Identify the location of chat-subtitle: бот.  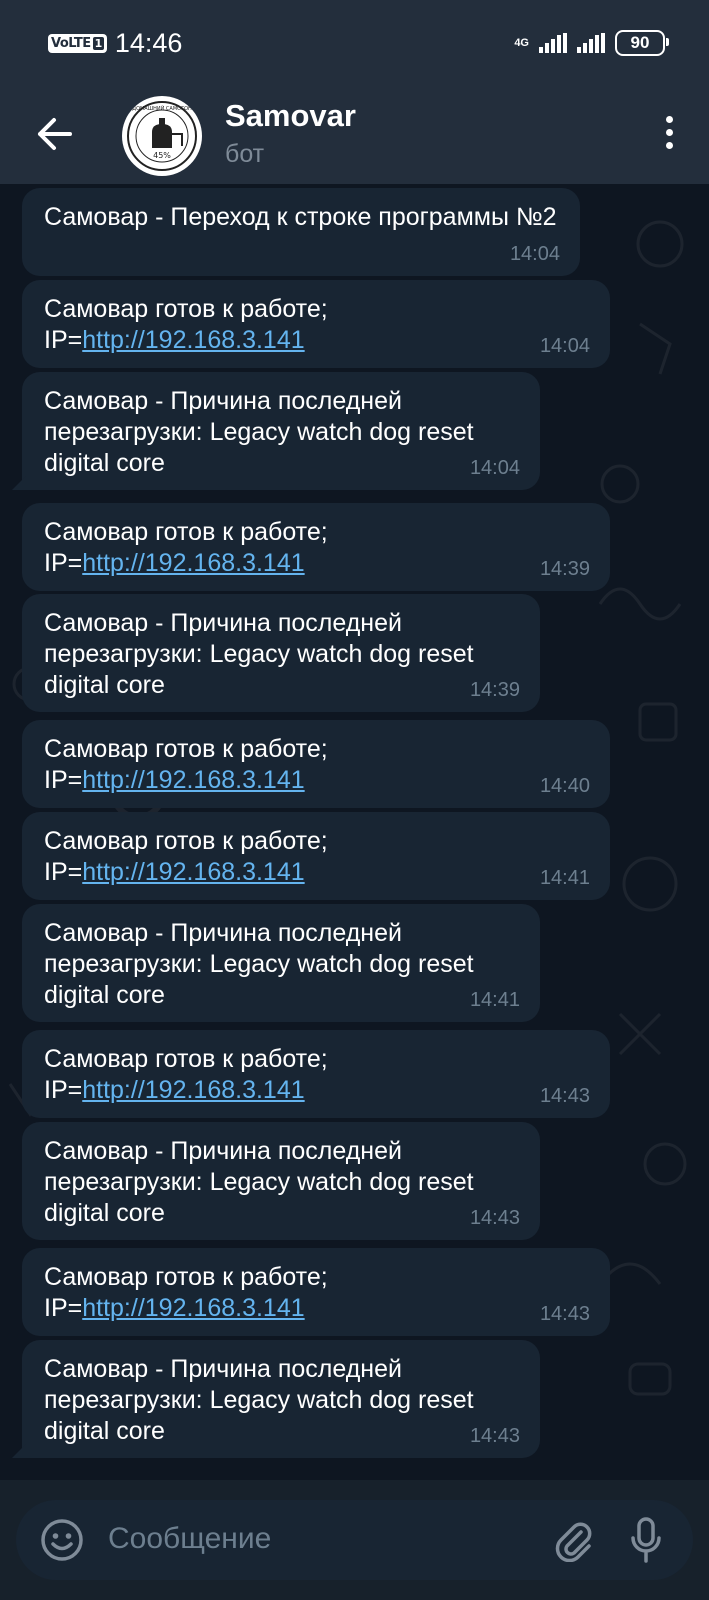
(245, 154).